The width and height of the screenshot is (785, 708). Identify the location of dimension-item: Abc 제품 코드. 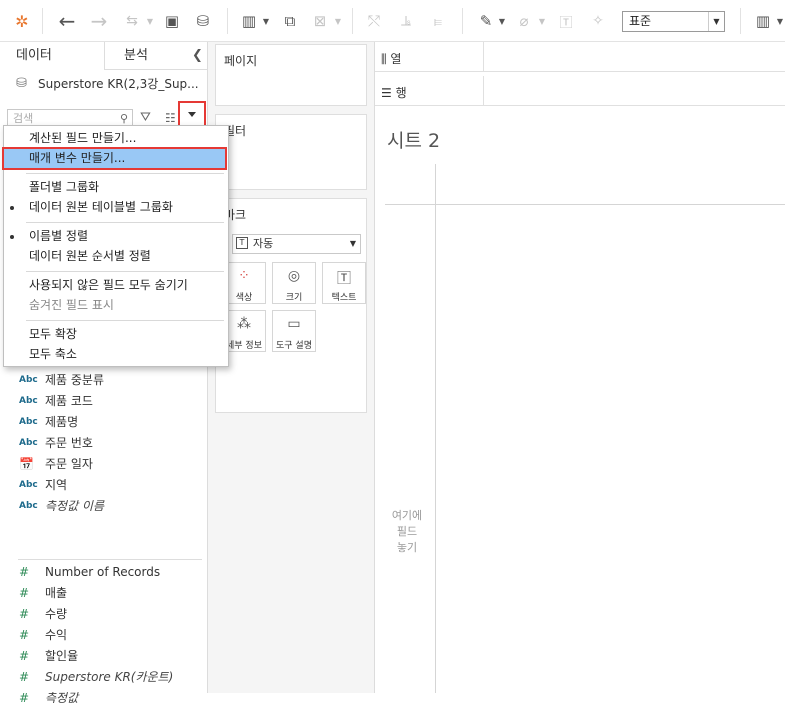
(104, 400).